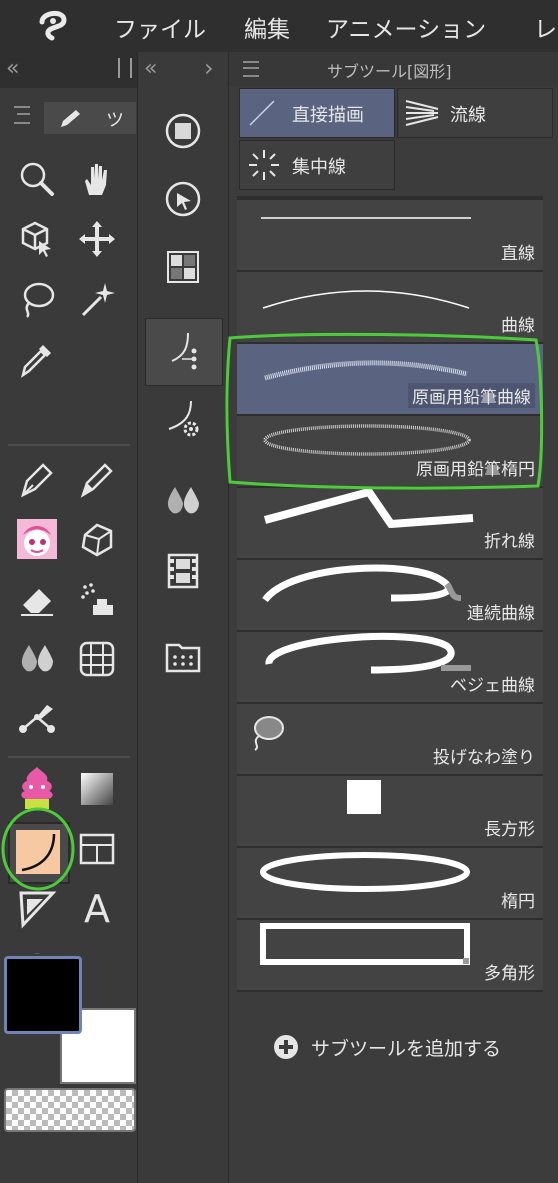 This screenshot has height=1183, width=558. I want to click on figure-settings-icon, so click(183, 421).